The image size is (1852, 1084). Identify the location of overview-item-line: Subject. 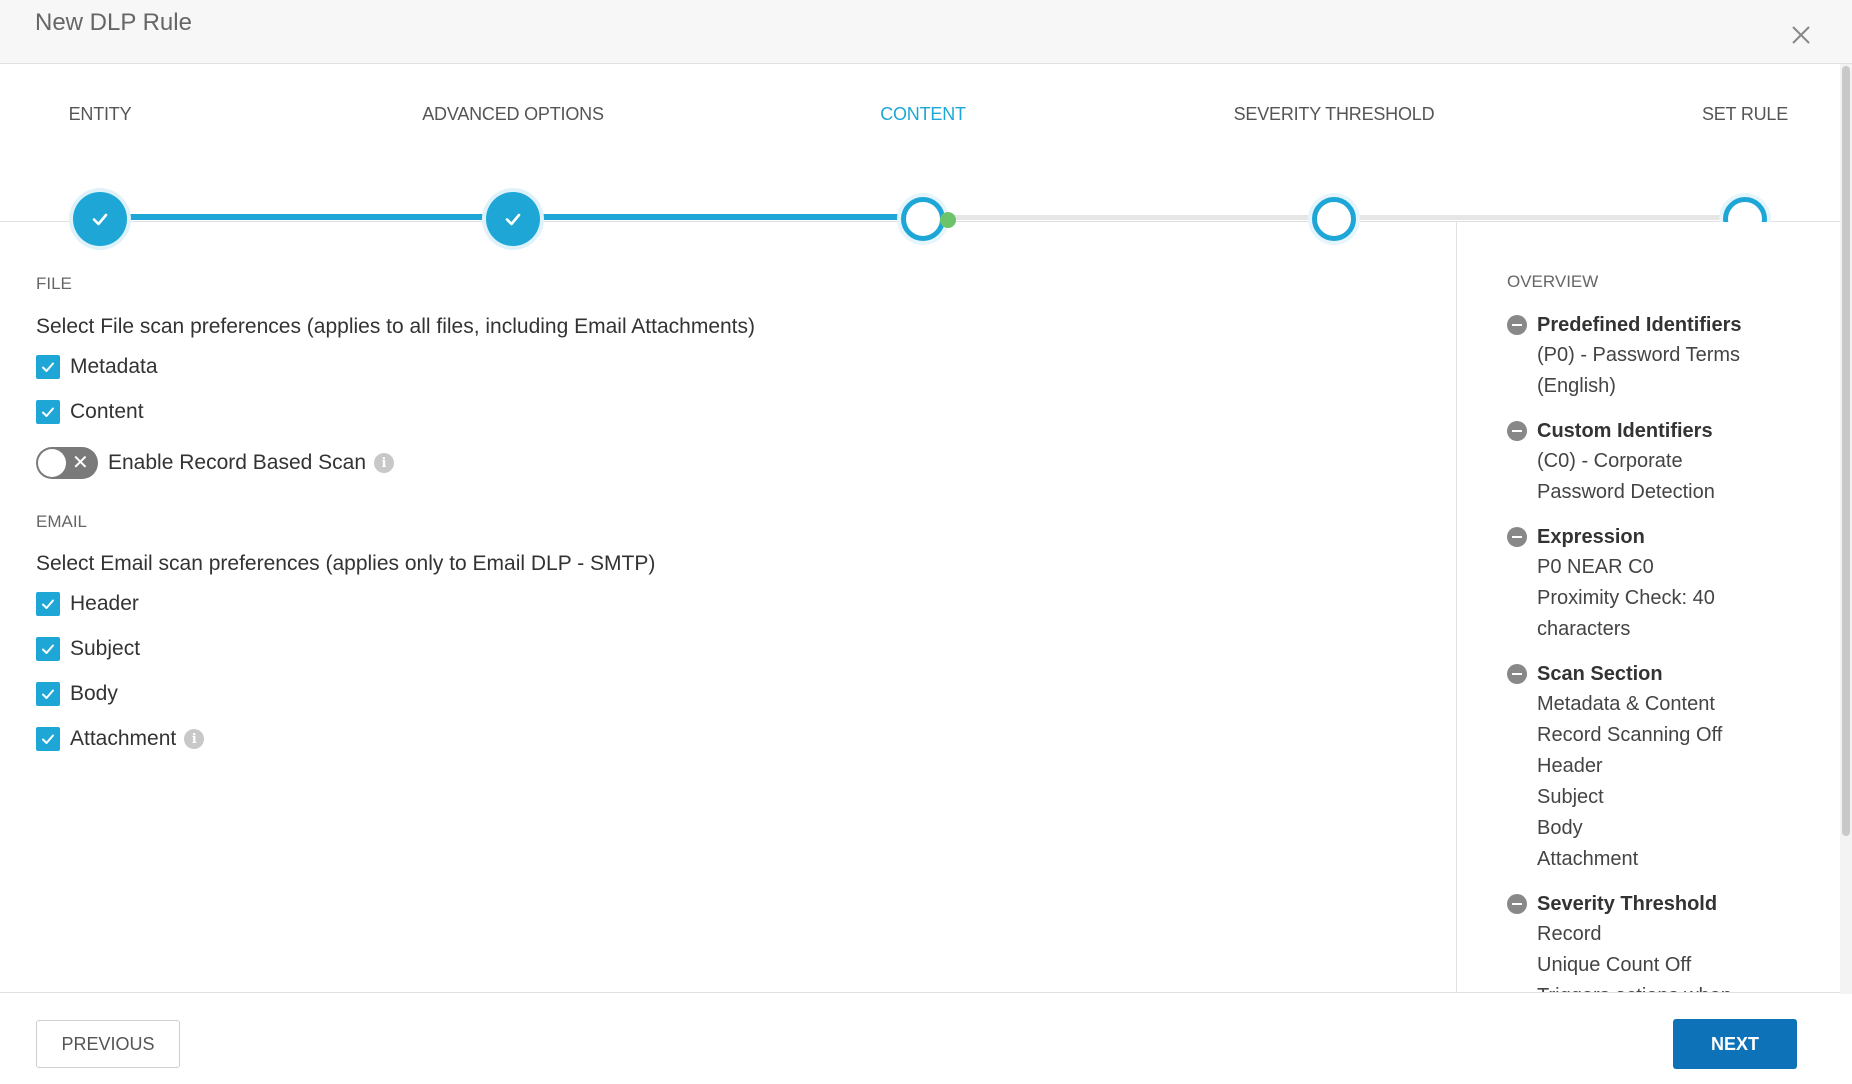
(1570, 797).